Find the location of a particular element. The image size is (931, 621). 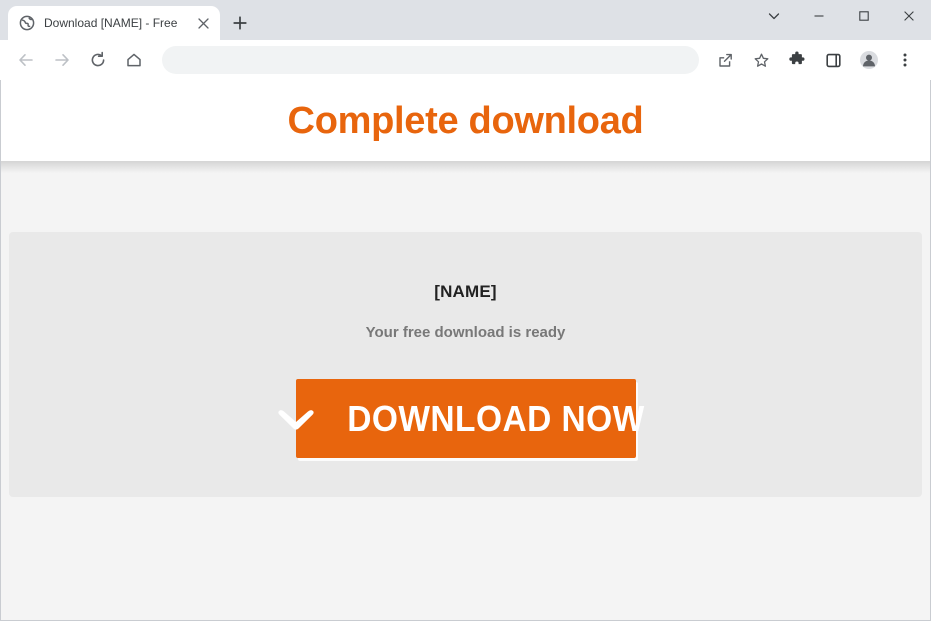

header-shadow is located at coordinates (465, 167).